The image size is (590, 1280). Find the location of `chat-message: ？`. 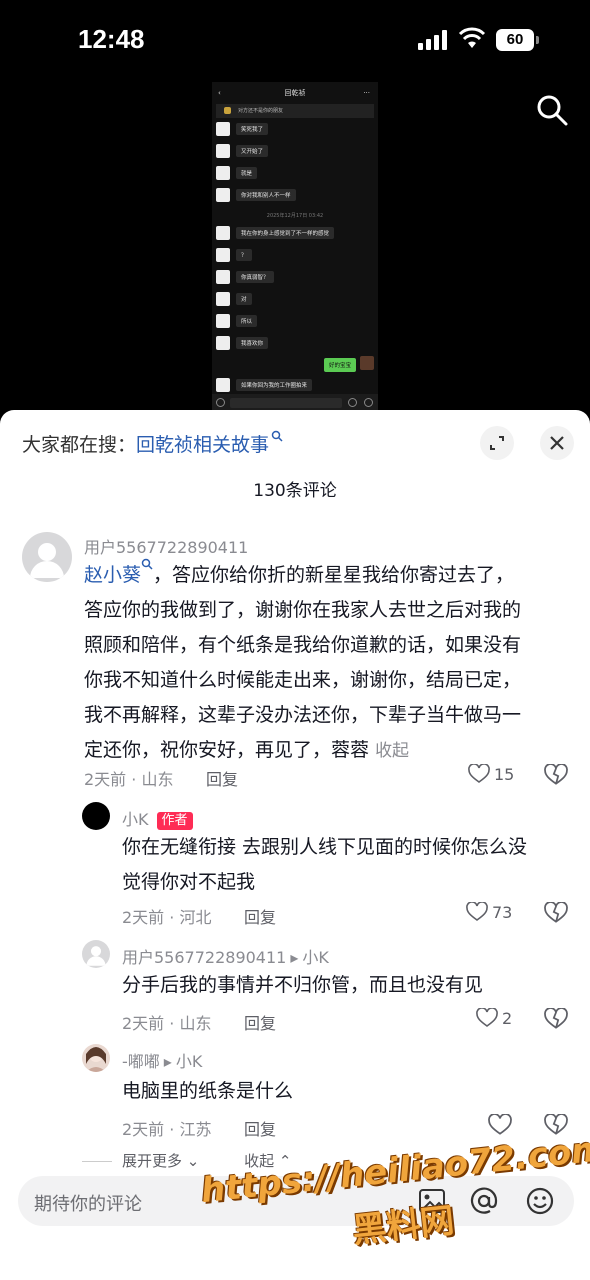

chat-message: ？ is located at coordinates (234, 255).